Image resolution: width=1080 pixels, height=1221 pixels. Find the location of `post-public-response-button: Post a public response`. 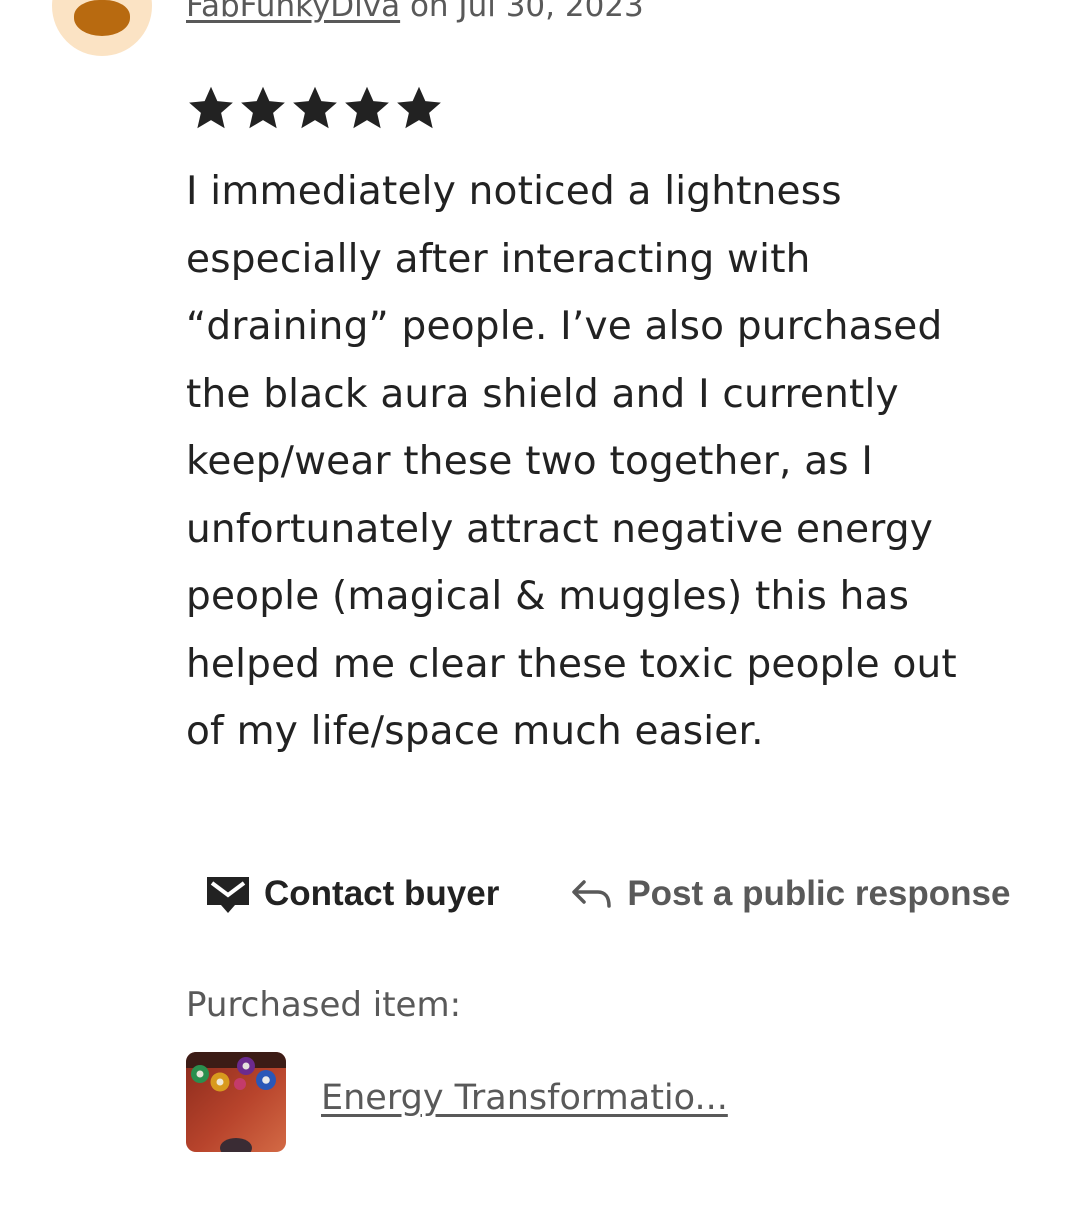

post-public-response-button: Post a public response is located at coordinates (790, 894).